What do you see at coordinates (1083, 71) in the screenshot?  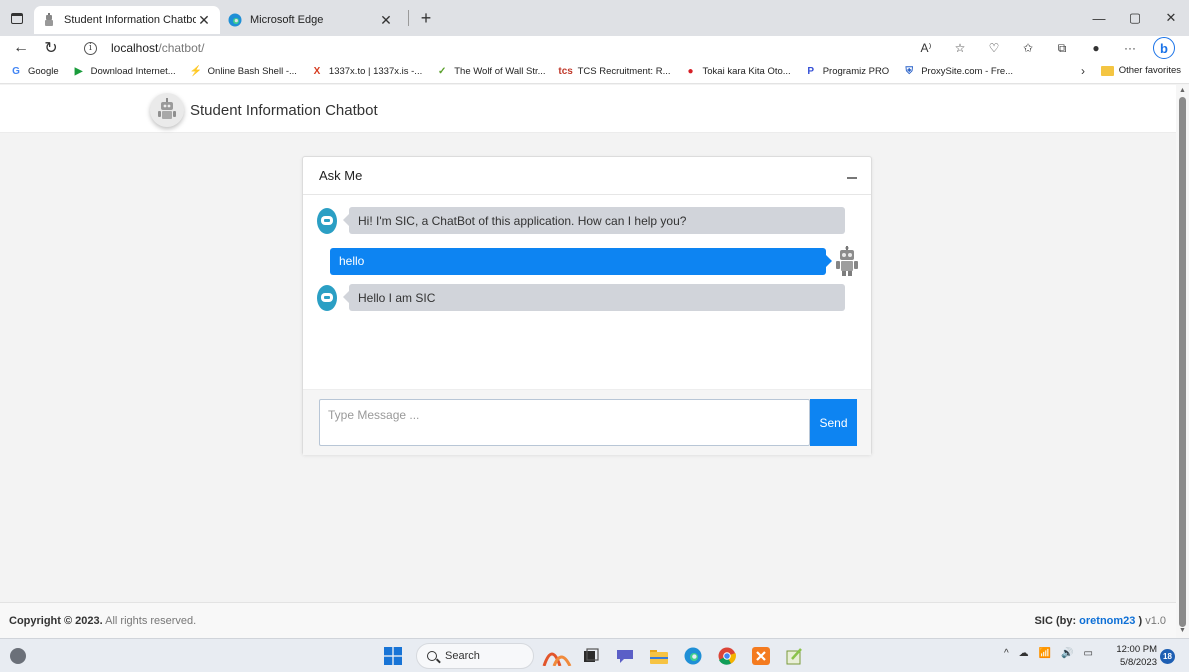 I see `favorites-overflow-icon: ›` at bounding box center [1083, 71].